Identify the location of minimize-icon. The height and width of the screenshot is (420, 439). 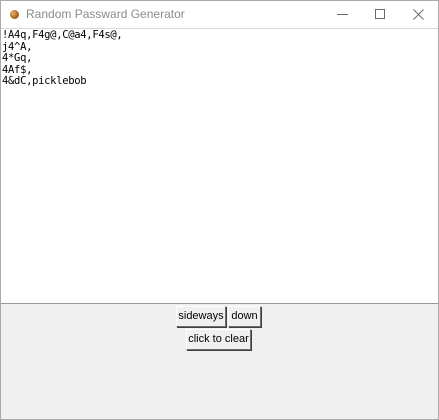
(342, 14).